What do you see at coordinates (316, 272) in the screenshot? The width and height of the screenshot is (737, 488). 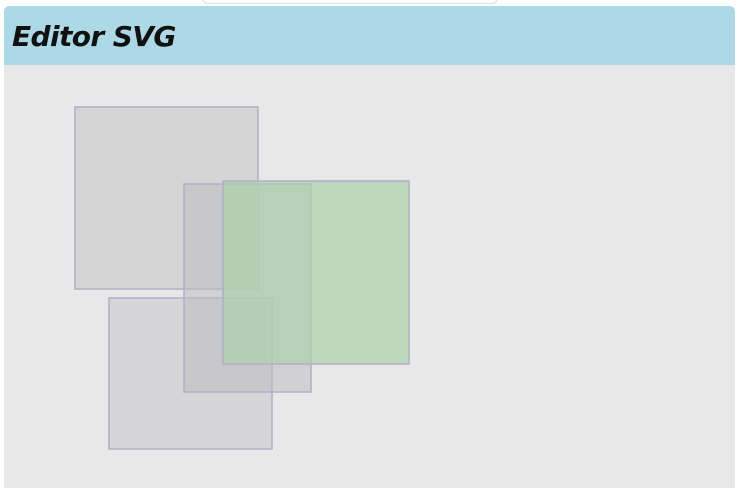 I see `svg-rectangle-green` at bounding box center [316, 272].